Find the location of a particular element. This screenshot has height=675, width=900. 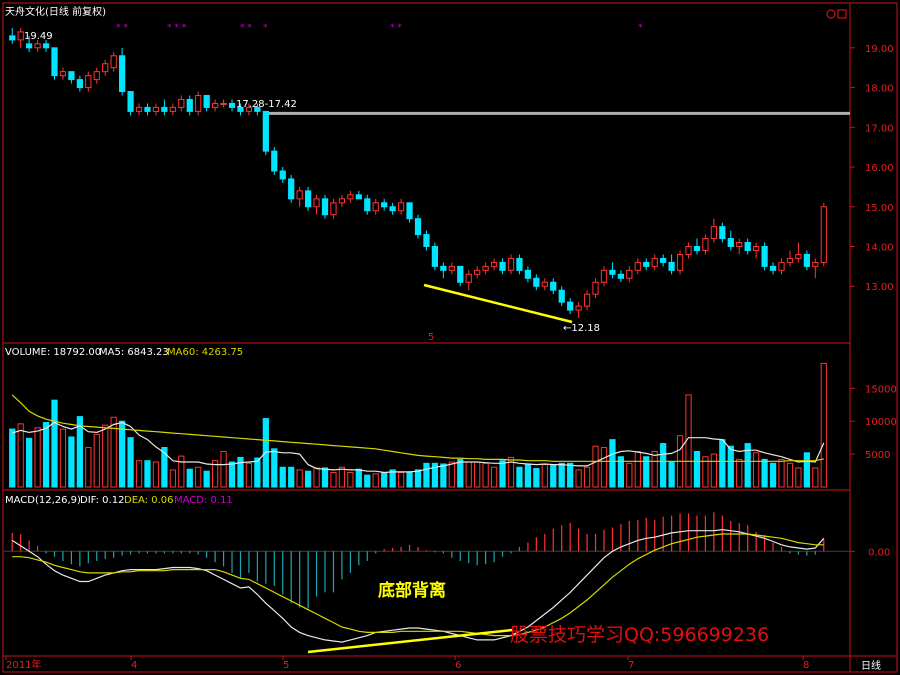

range-note: 17.28-17.42 is located at coordinates (266, 104).